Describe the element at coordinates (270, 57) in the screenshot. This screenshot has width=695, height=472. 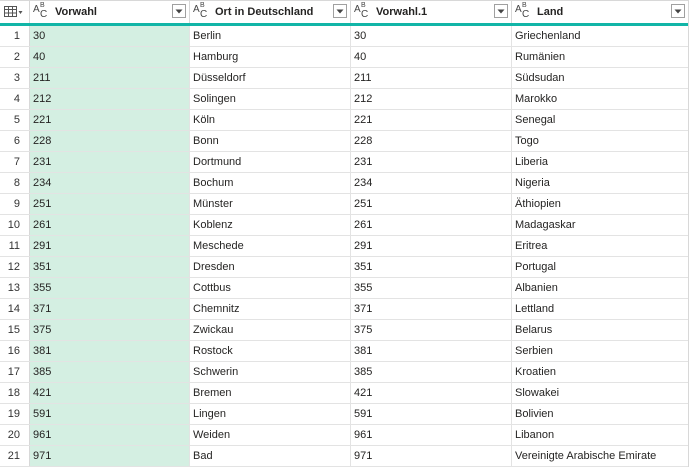
I see `cell-ort: Hamburg` at that location.